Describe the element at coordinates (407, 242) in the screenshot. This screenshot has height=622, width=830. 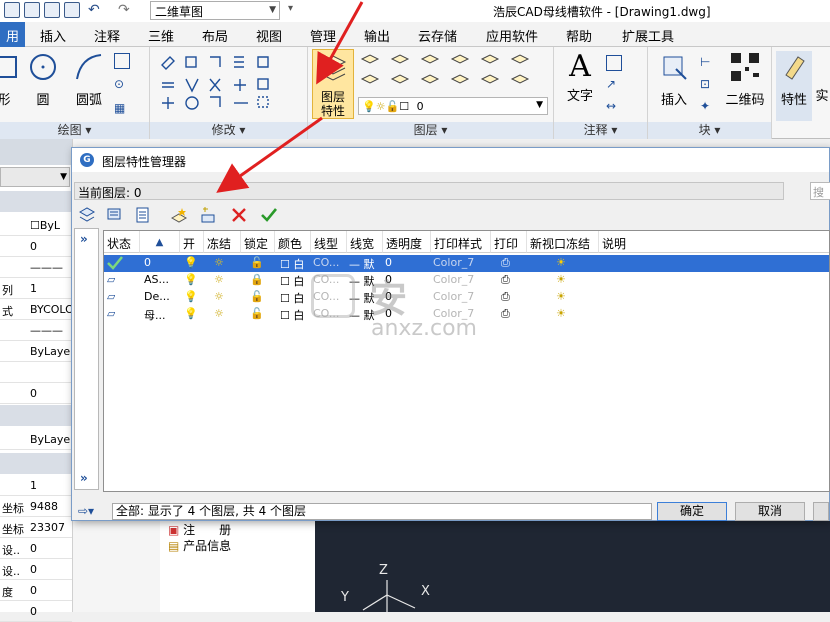
I see `col-transparency: 透明度` at that location.